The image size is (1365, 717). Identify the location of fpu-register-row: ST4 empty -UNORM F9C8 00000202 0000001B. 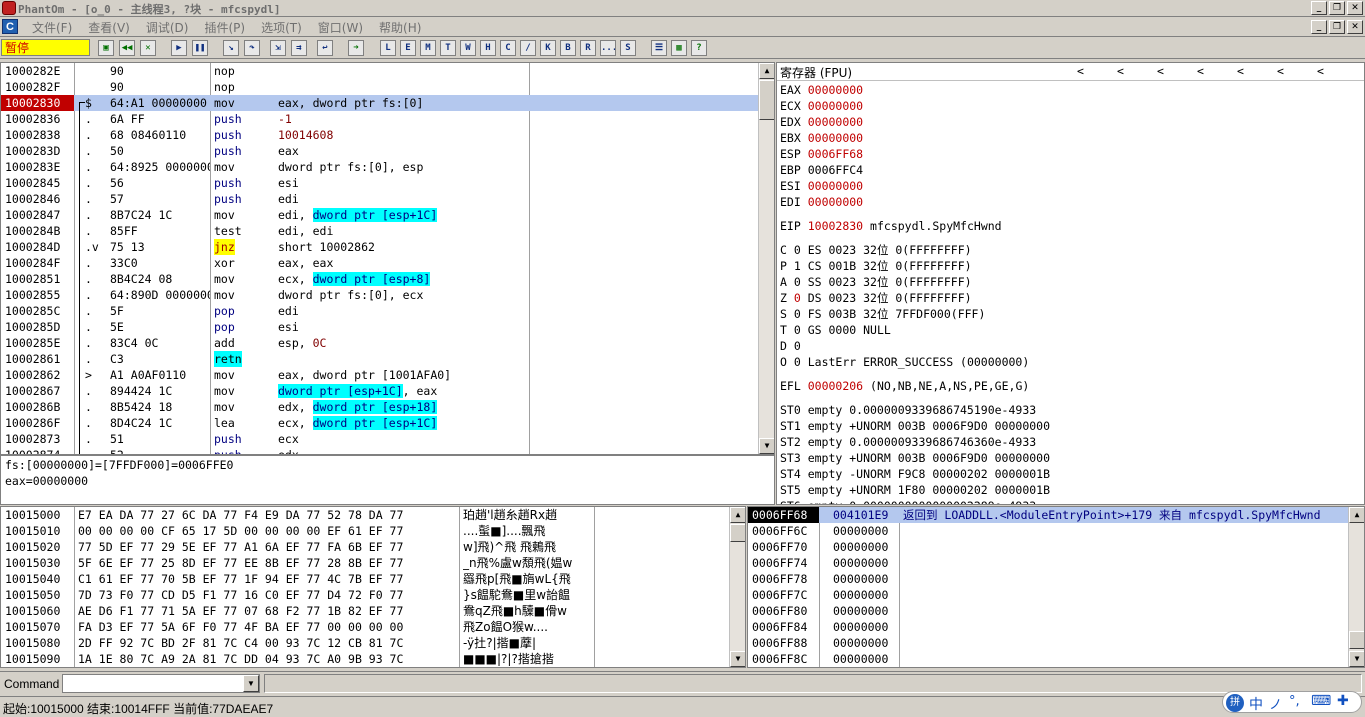
(915, 474).